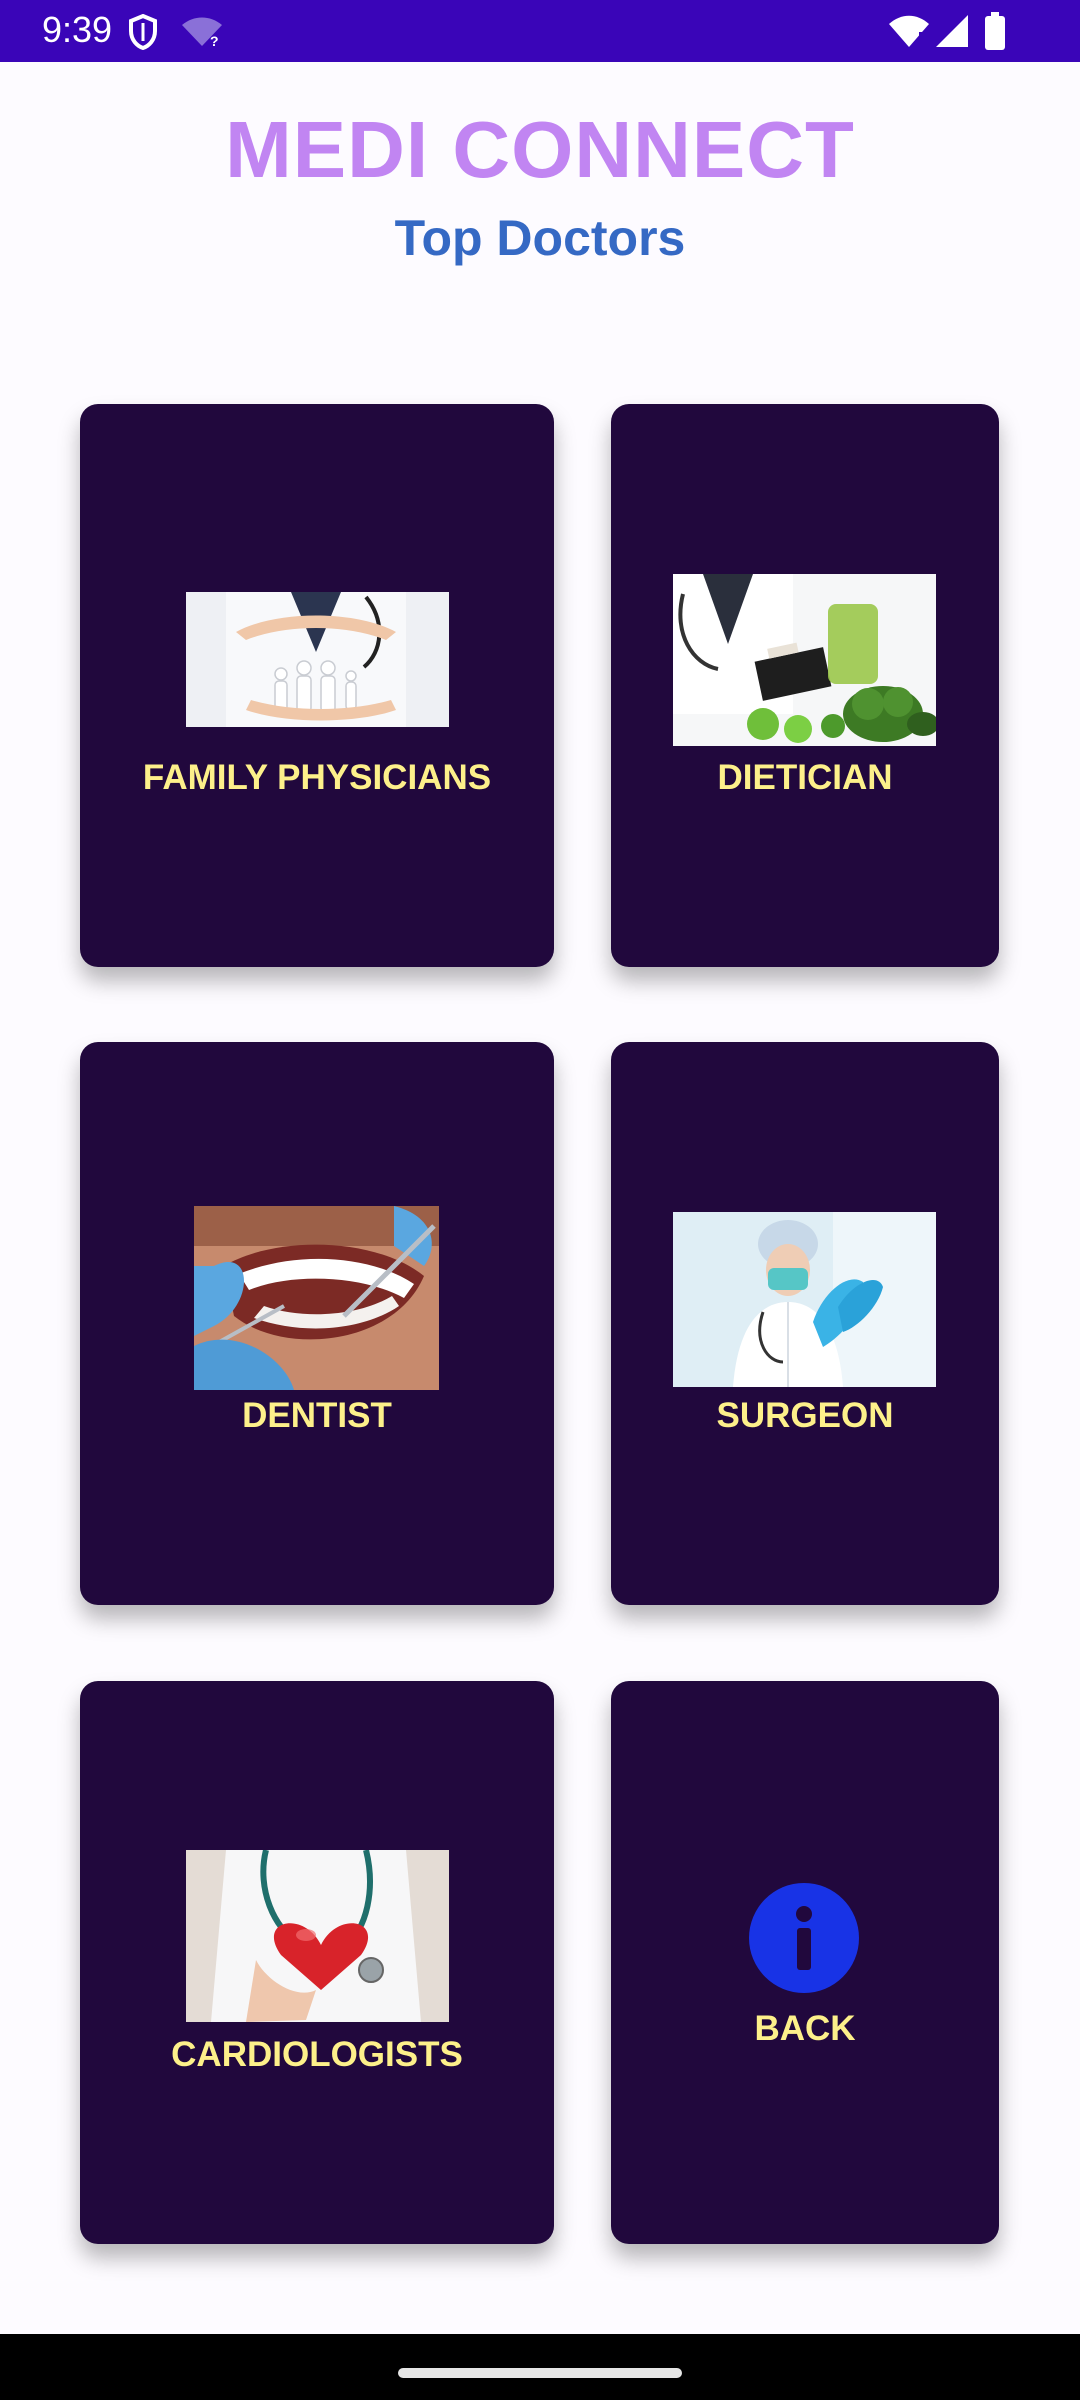 The height and width of the screenshot is (2400, 1080). I want to click on home-gesture-handle, so click(540, 2373).